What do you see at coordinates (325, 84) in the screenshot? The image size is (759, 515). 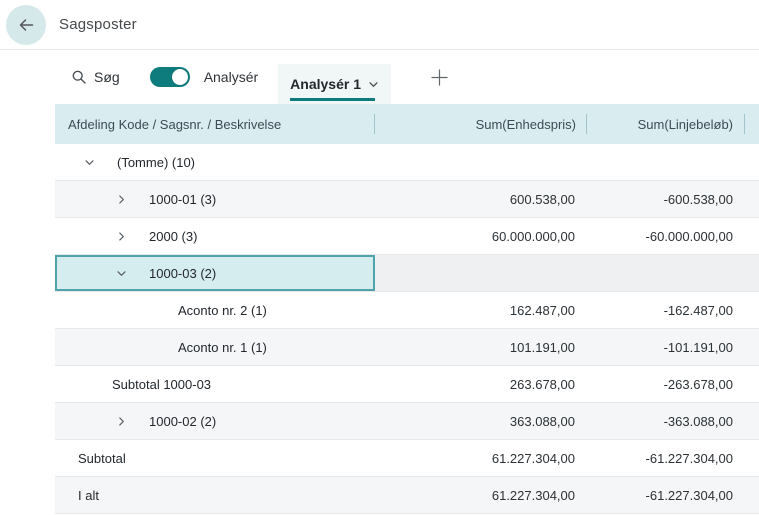 I see `tab-label: Analysér 1` at bounding box center [325, 84].